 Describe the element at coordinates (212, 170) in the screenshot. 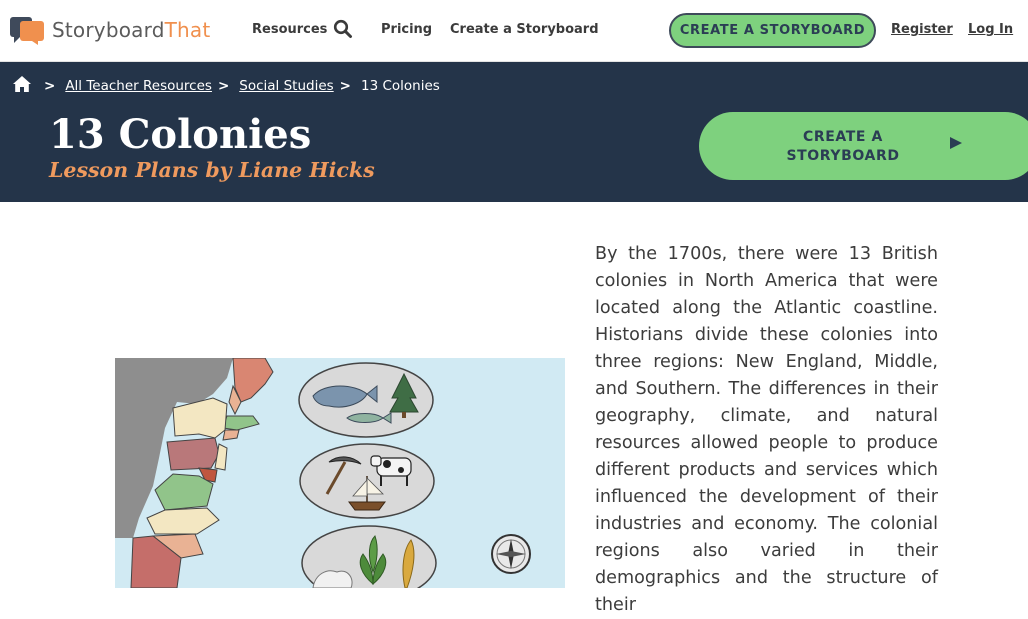

I see `page-subtitle: Lesson Plans by Liane Hicks` at that location.